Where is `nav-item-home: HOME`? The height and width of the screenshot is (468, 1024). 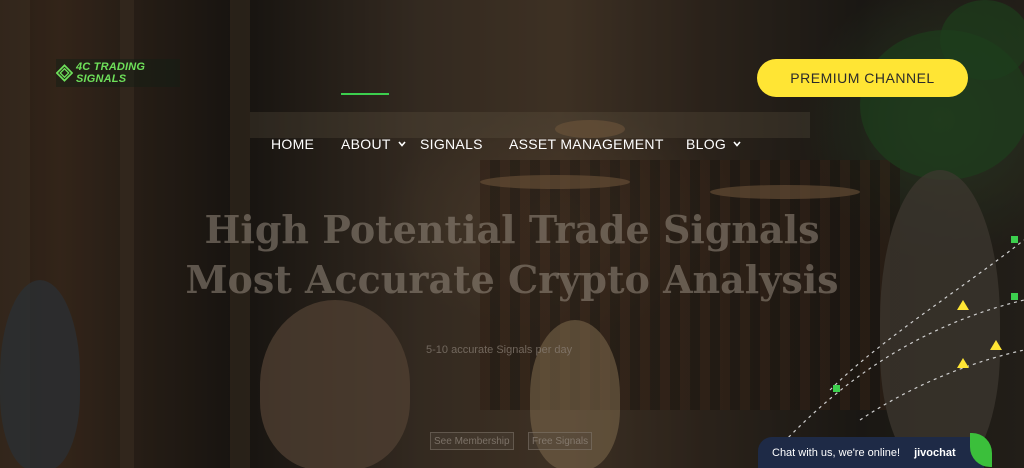 nav-item-home: HOME is located at coordinates (292, 144).